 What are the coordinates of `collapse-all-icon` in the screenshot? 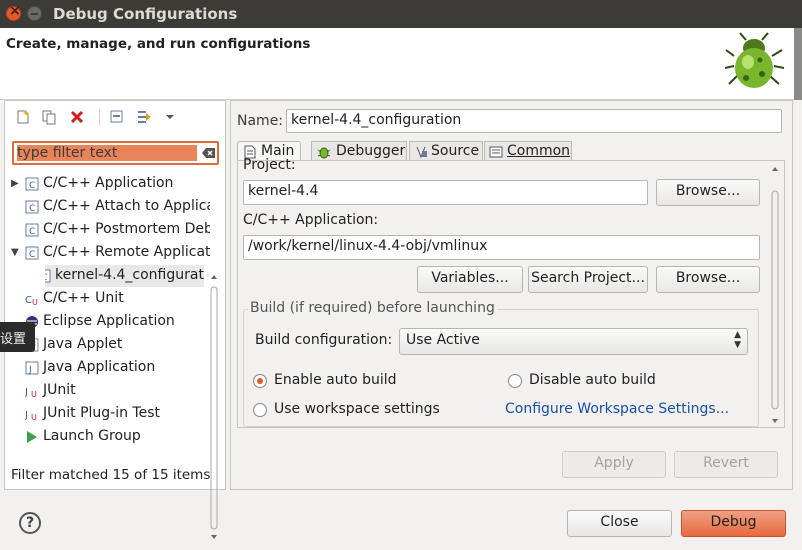 It's located at (117, 117).